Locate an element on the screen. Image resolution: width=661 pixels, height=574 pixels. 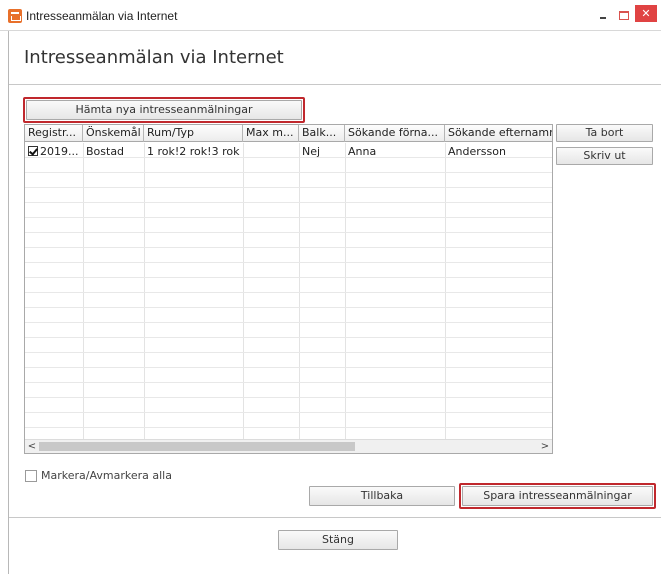
cell-first-name: Anna is located at coordinates (362, 151).